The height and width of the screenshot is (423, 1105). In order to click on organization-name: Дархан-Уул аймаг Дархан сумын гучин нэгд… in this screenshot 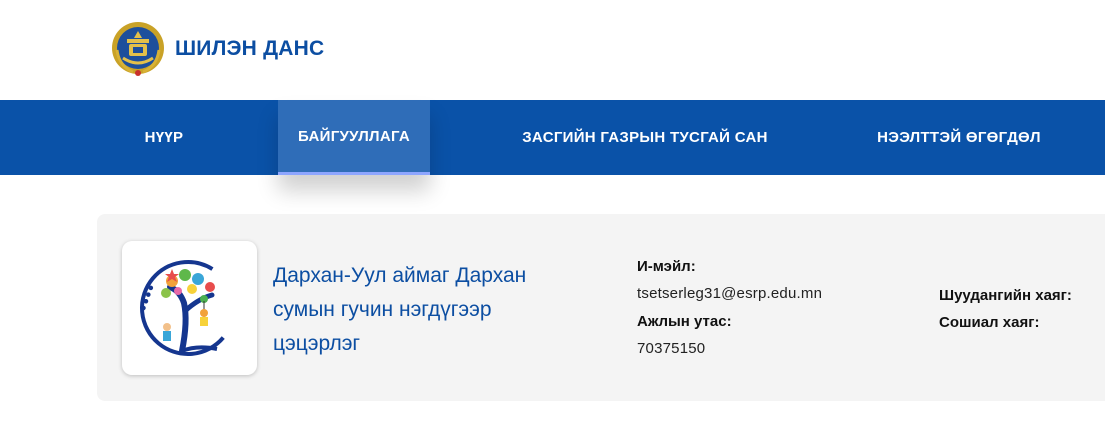, I will do `click(428, 310)`.